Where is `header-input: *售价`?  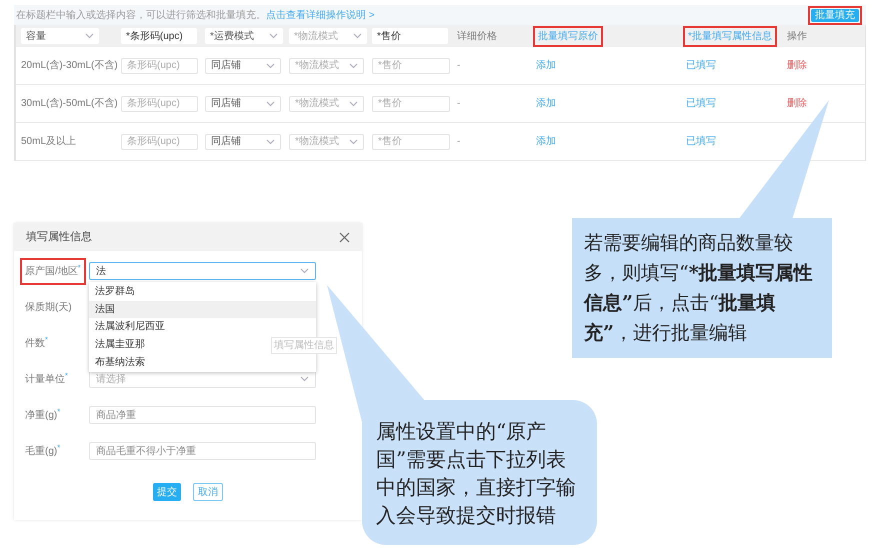
header-input: *售价 is located at coordinates (410, 36).